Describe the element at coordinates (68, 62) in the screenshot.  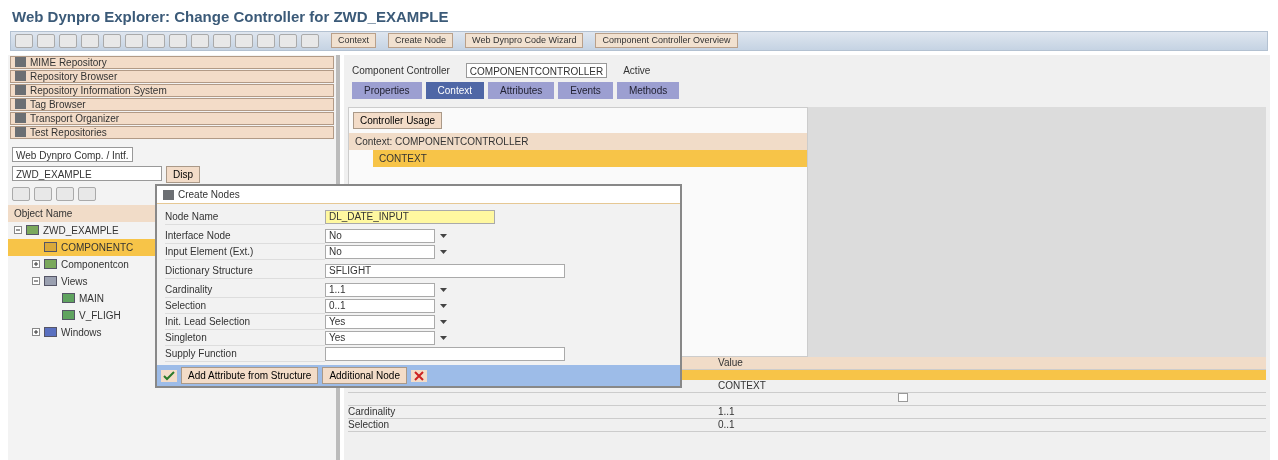
I see `item-label: MIME Repository` at that location.